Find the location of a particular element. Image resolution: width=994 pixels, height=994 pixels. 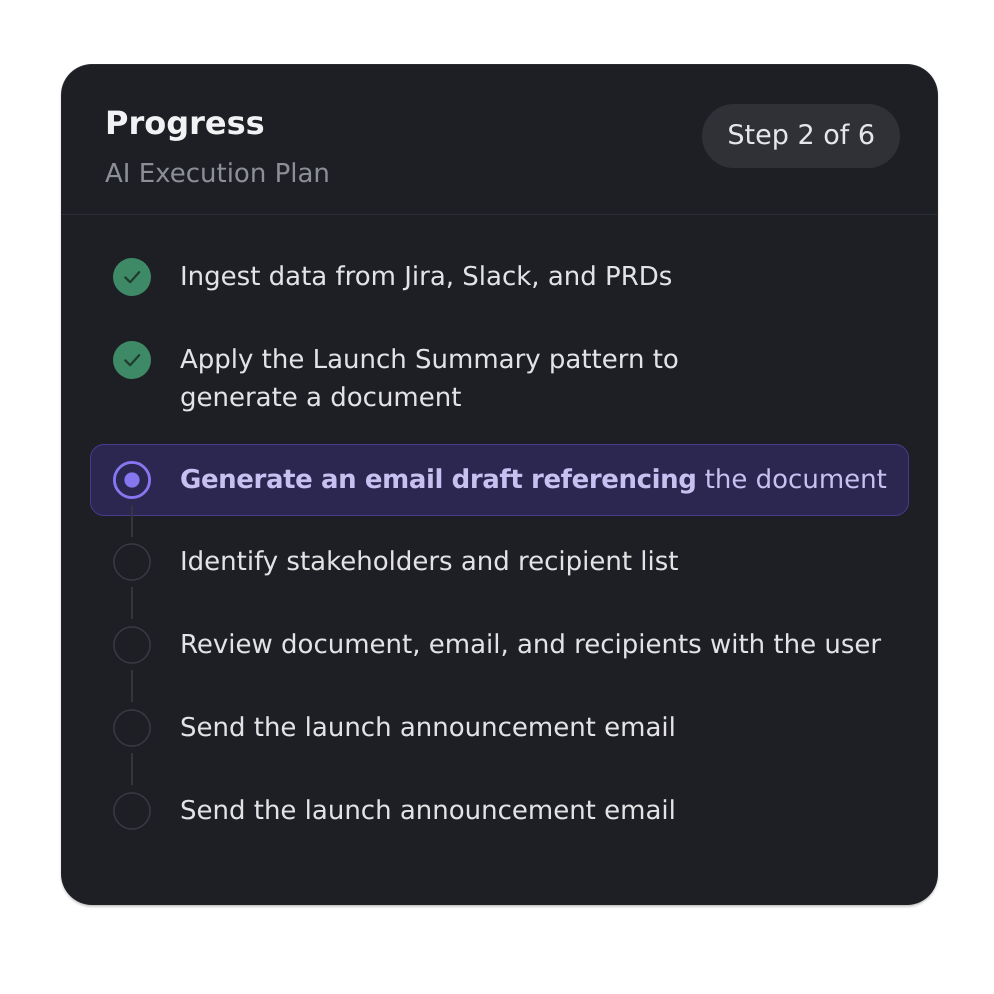

step-label: Ingest data from Jira, Slack, and PRDs is located at coordinates (426, 277).